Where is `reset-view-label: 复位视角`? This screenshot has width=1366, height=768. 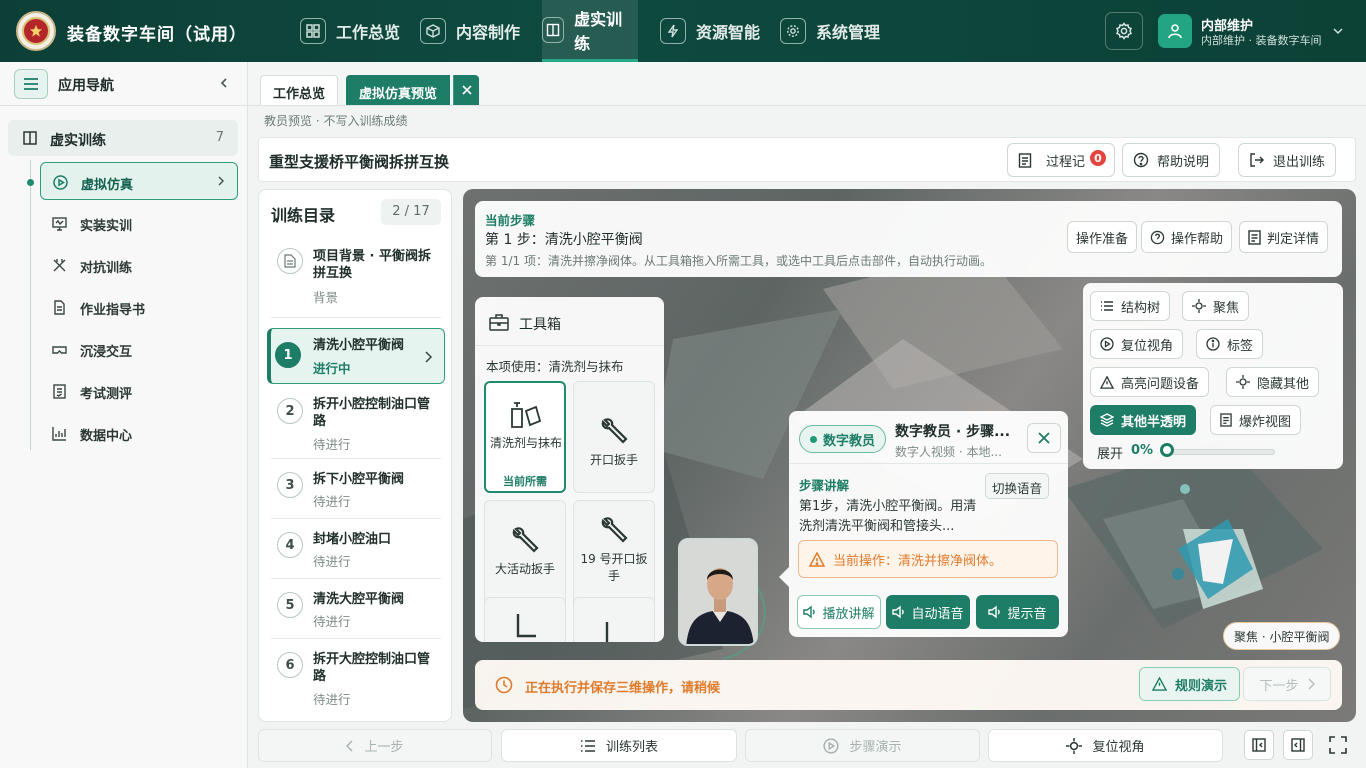 reset-view-label: 复位视角 is located at coordinates (1147, 346).